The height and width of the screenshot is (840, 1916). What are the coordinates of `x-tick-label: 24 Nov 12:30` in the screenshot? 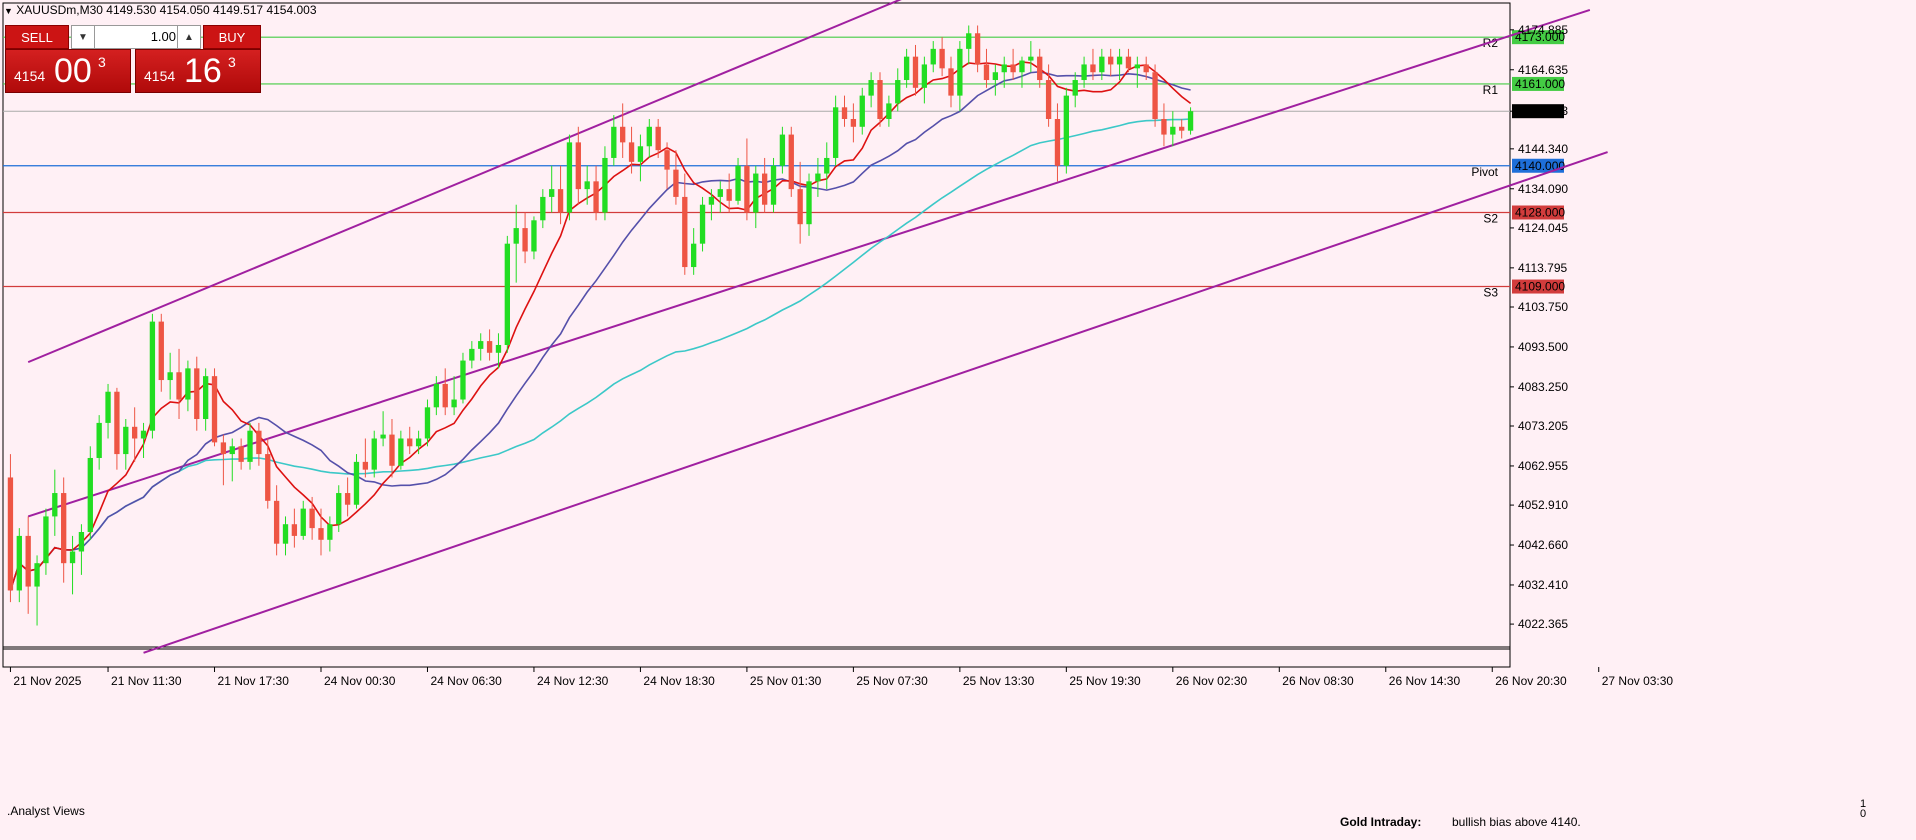 It's located at (573, 681).